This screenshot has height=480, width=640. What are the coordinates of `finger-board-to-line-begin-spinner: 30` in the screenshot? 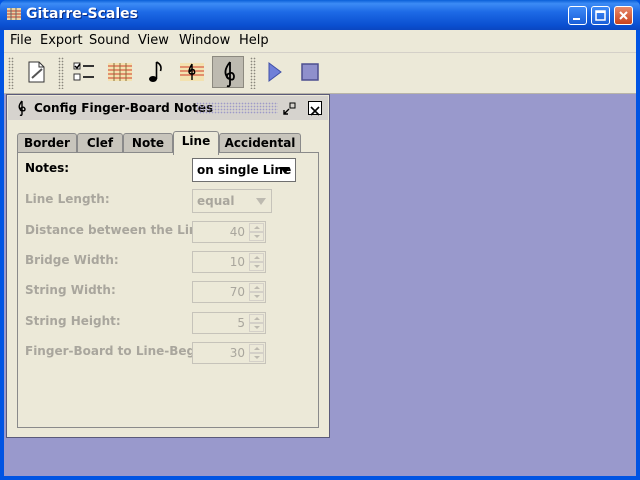 It's located at (229, 353).